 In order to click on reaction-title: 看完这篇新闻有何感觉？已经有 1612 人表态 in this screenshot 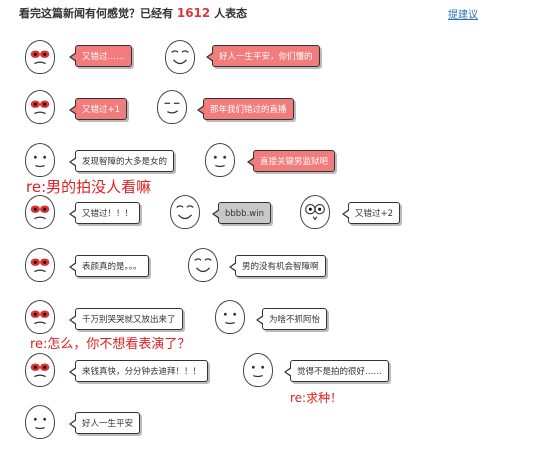, I will do `click(133, 13)`.